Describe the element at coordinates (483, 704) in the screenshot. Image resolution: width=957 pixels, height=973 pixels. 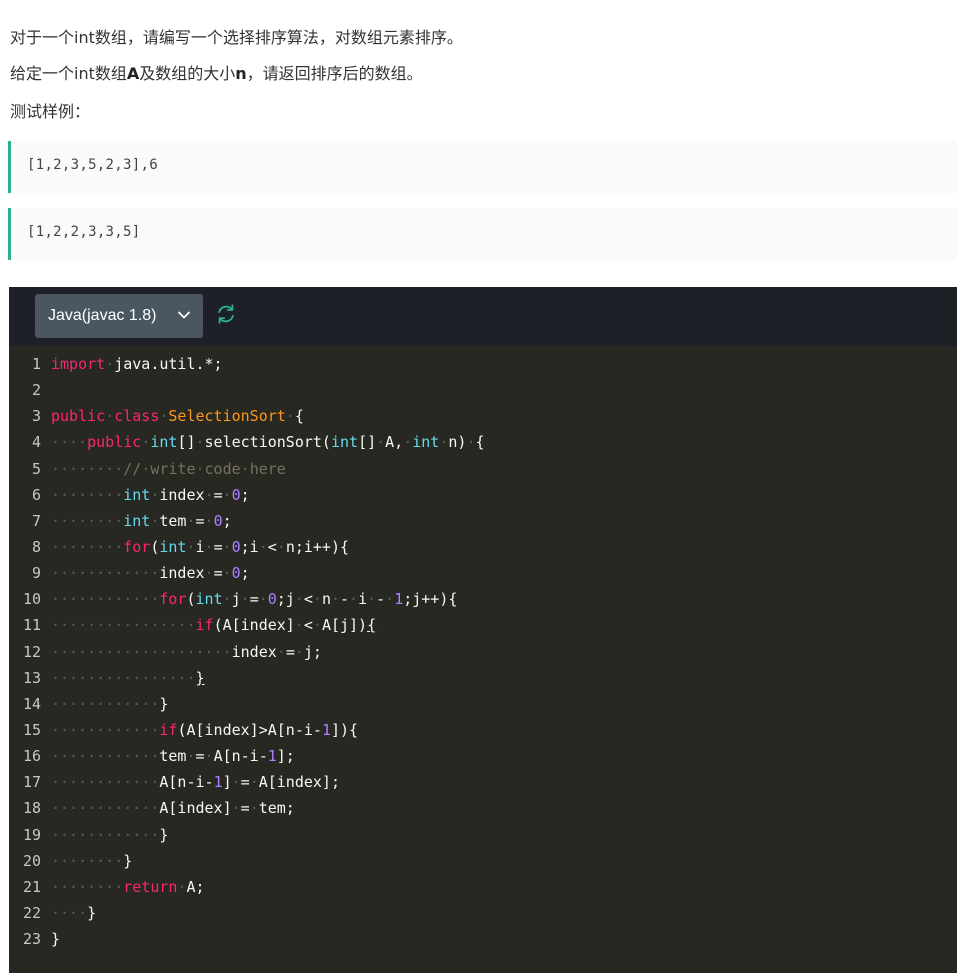
I see `code-line: 14 ············}` at that location.